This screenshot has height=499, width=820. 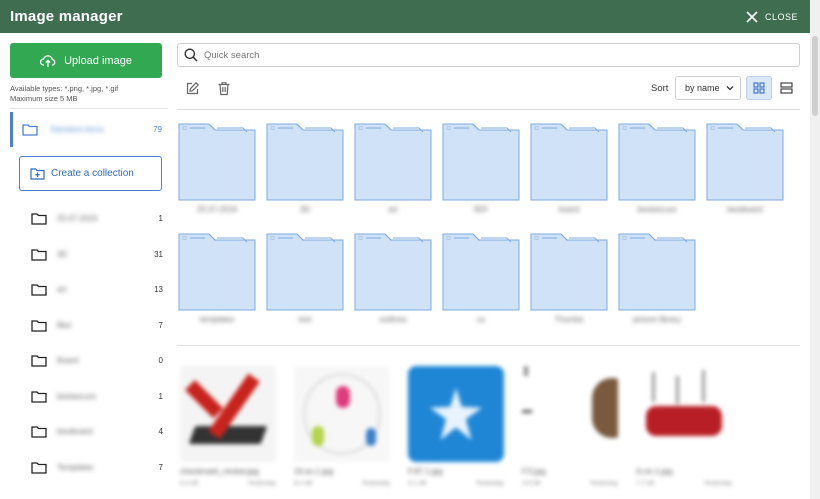 I want to click on folder-label: board, so click(x=569, y=209).